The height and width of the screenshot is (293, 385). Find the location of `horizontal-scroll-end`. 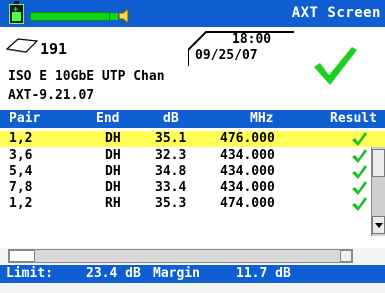

horizontal-scroll-end is located at coordinates (346, 256).